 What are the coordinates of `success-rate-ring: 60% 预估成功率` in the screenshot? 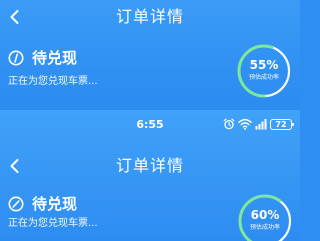 It's located at (265, 217).